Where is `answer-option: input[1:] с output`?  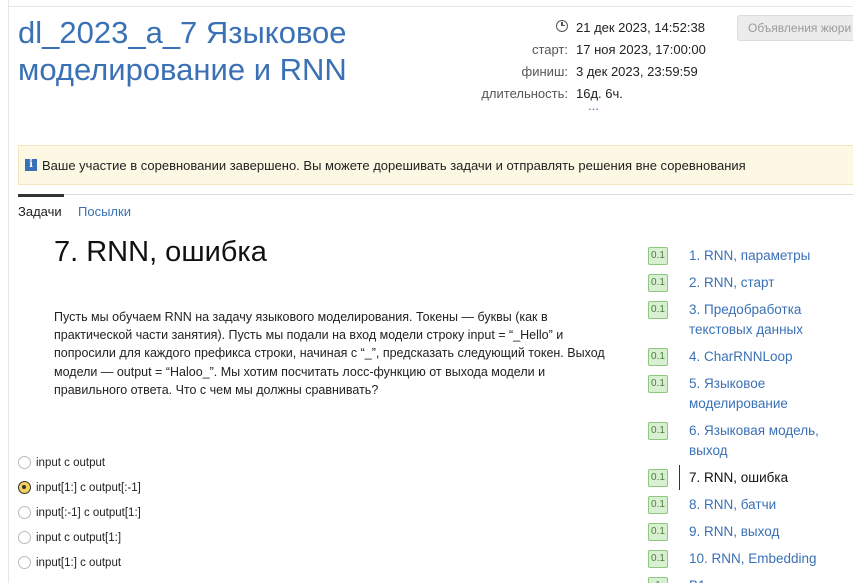
answer-option: input[1:] с output is located at coordinates (79, 562).